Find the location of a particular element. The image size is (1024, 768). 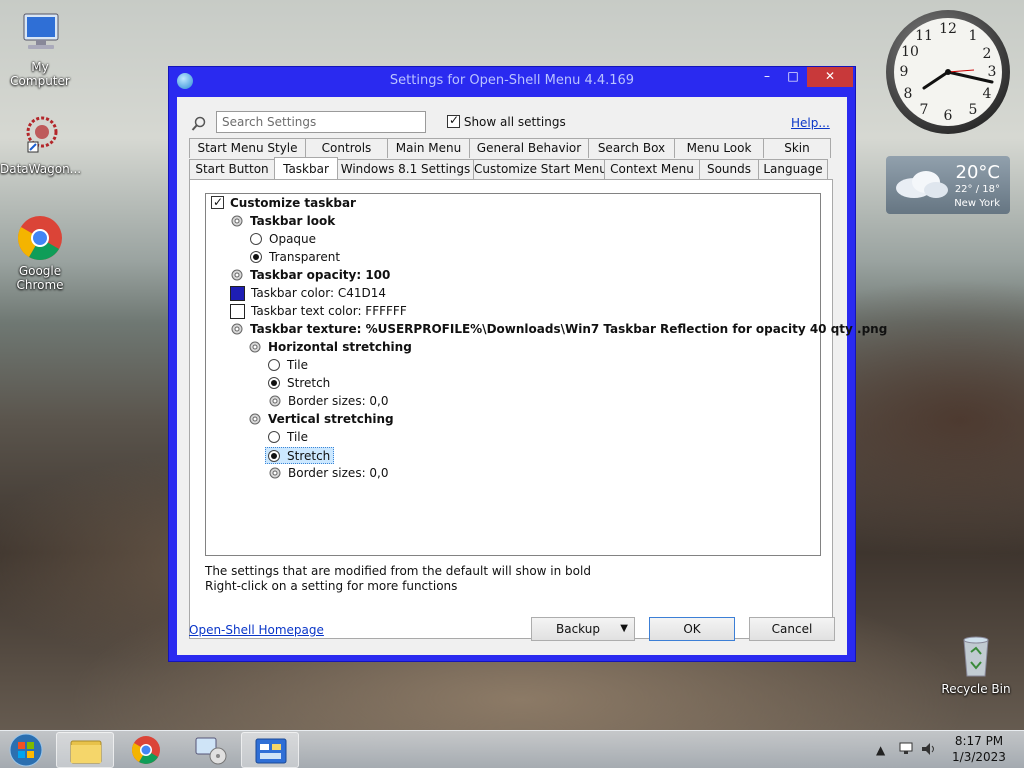

tree-item-label: Horizontal stretching is located at coordinates (340, 347).